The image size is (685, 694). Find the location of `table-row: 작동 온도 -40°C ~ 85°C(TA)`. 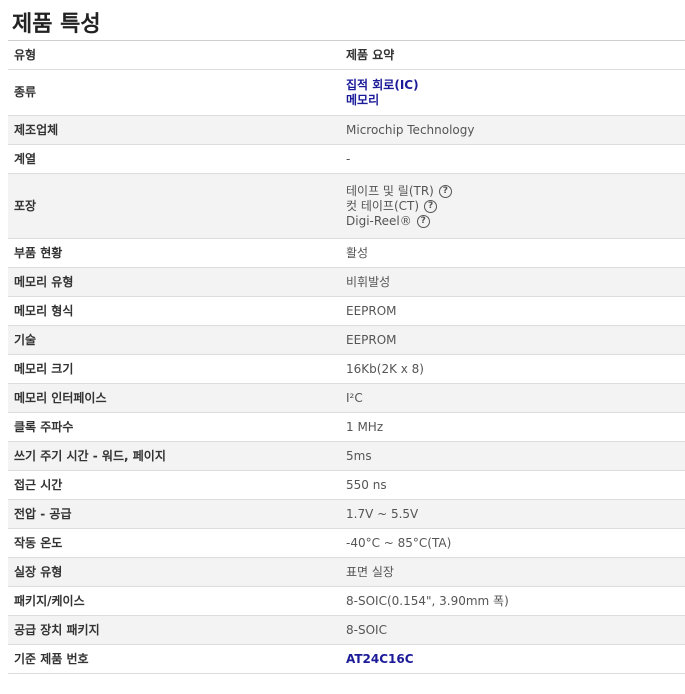

table-row: 작동 온도 -40°C ~ 85°C(TA) is located at coordinates (346, 543).